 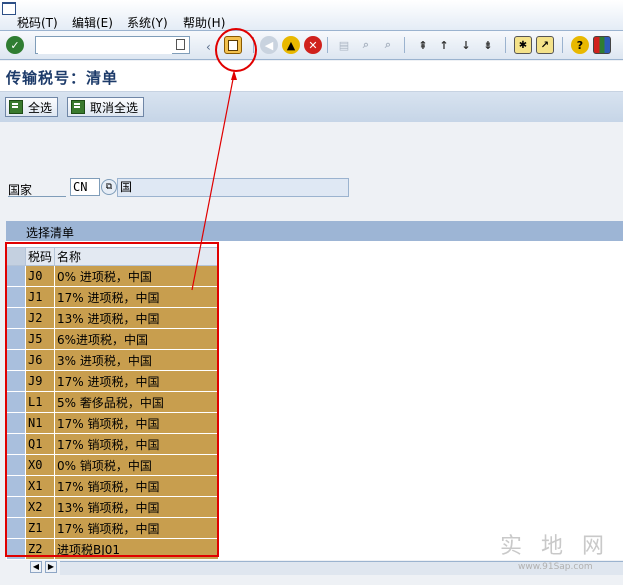 What do you see at coordinates (36, 567) in the screenshot?
I see `scroll-left-button: ◀` at bounding box center [36, 567].